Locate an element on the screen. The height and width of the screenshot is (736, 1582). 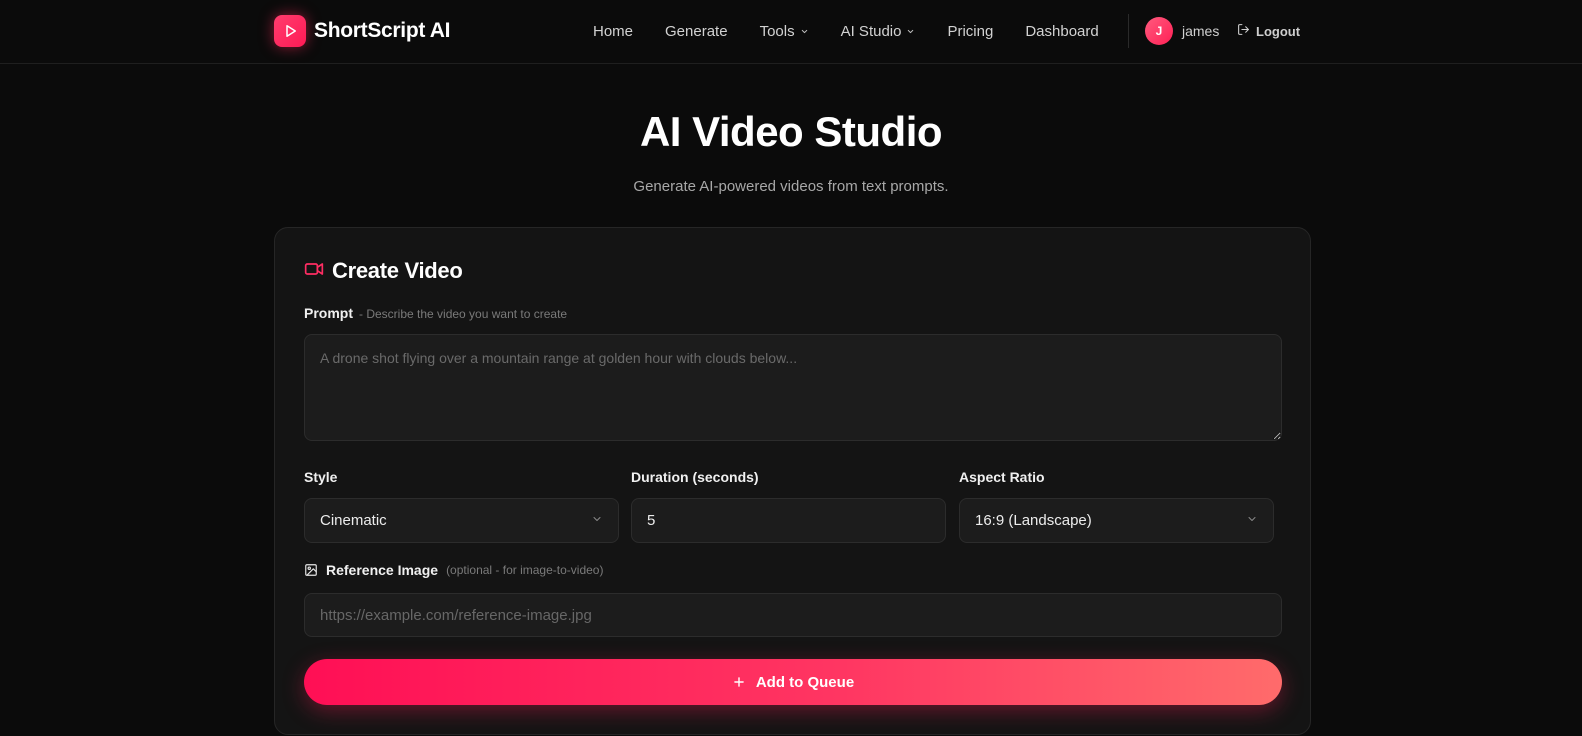
nav-item-label: Generate is located at coordinates (696, 31).